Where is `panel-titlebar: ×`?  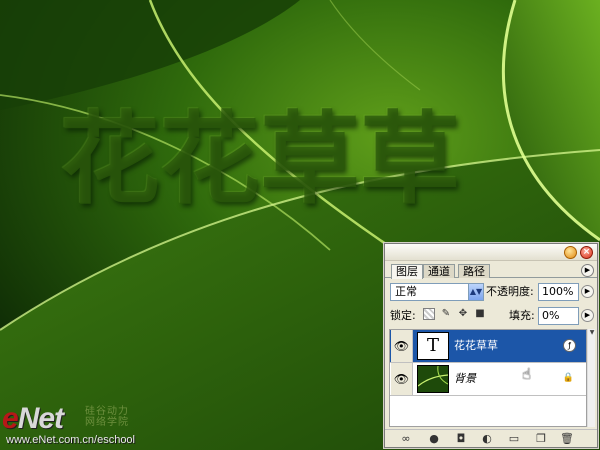 panel-titlebar: × is located at coordinates (491, 252).